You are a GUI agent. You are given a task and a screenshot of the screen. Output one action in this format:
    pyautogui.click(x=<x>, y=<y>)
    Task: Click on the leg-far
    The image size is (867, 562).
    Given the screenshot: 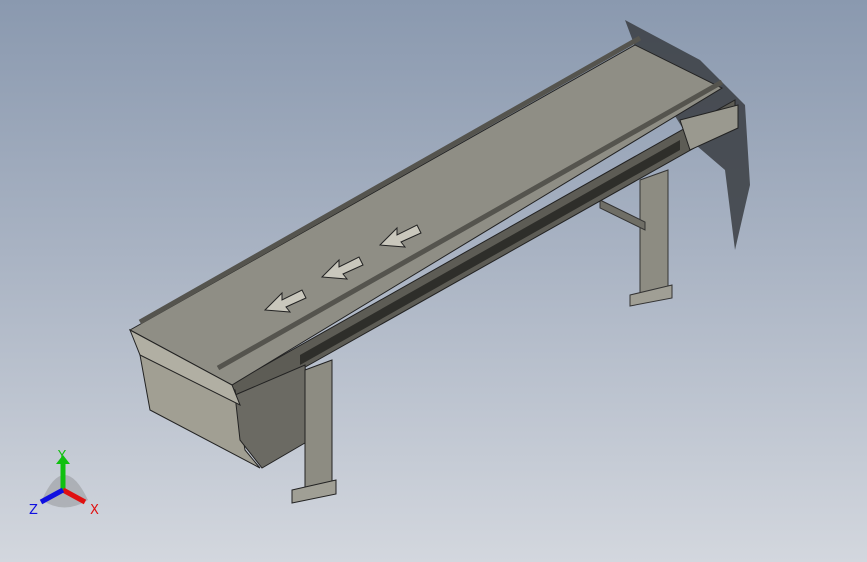 What is the action you would take?
    pyautogui.click(x=654, y=235)
    